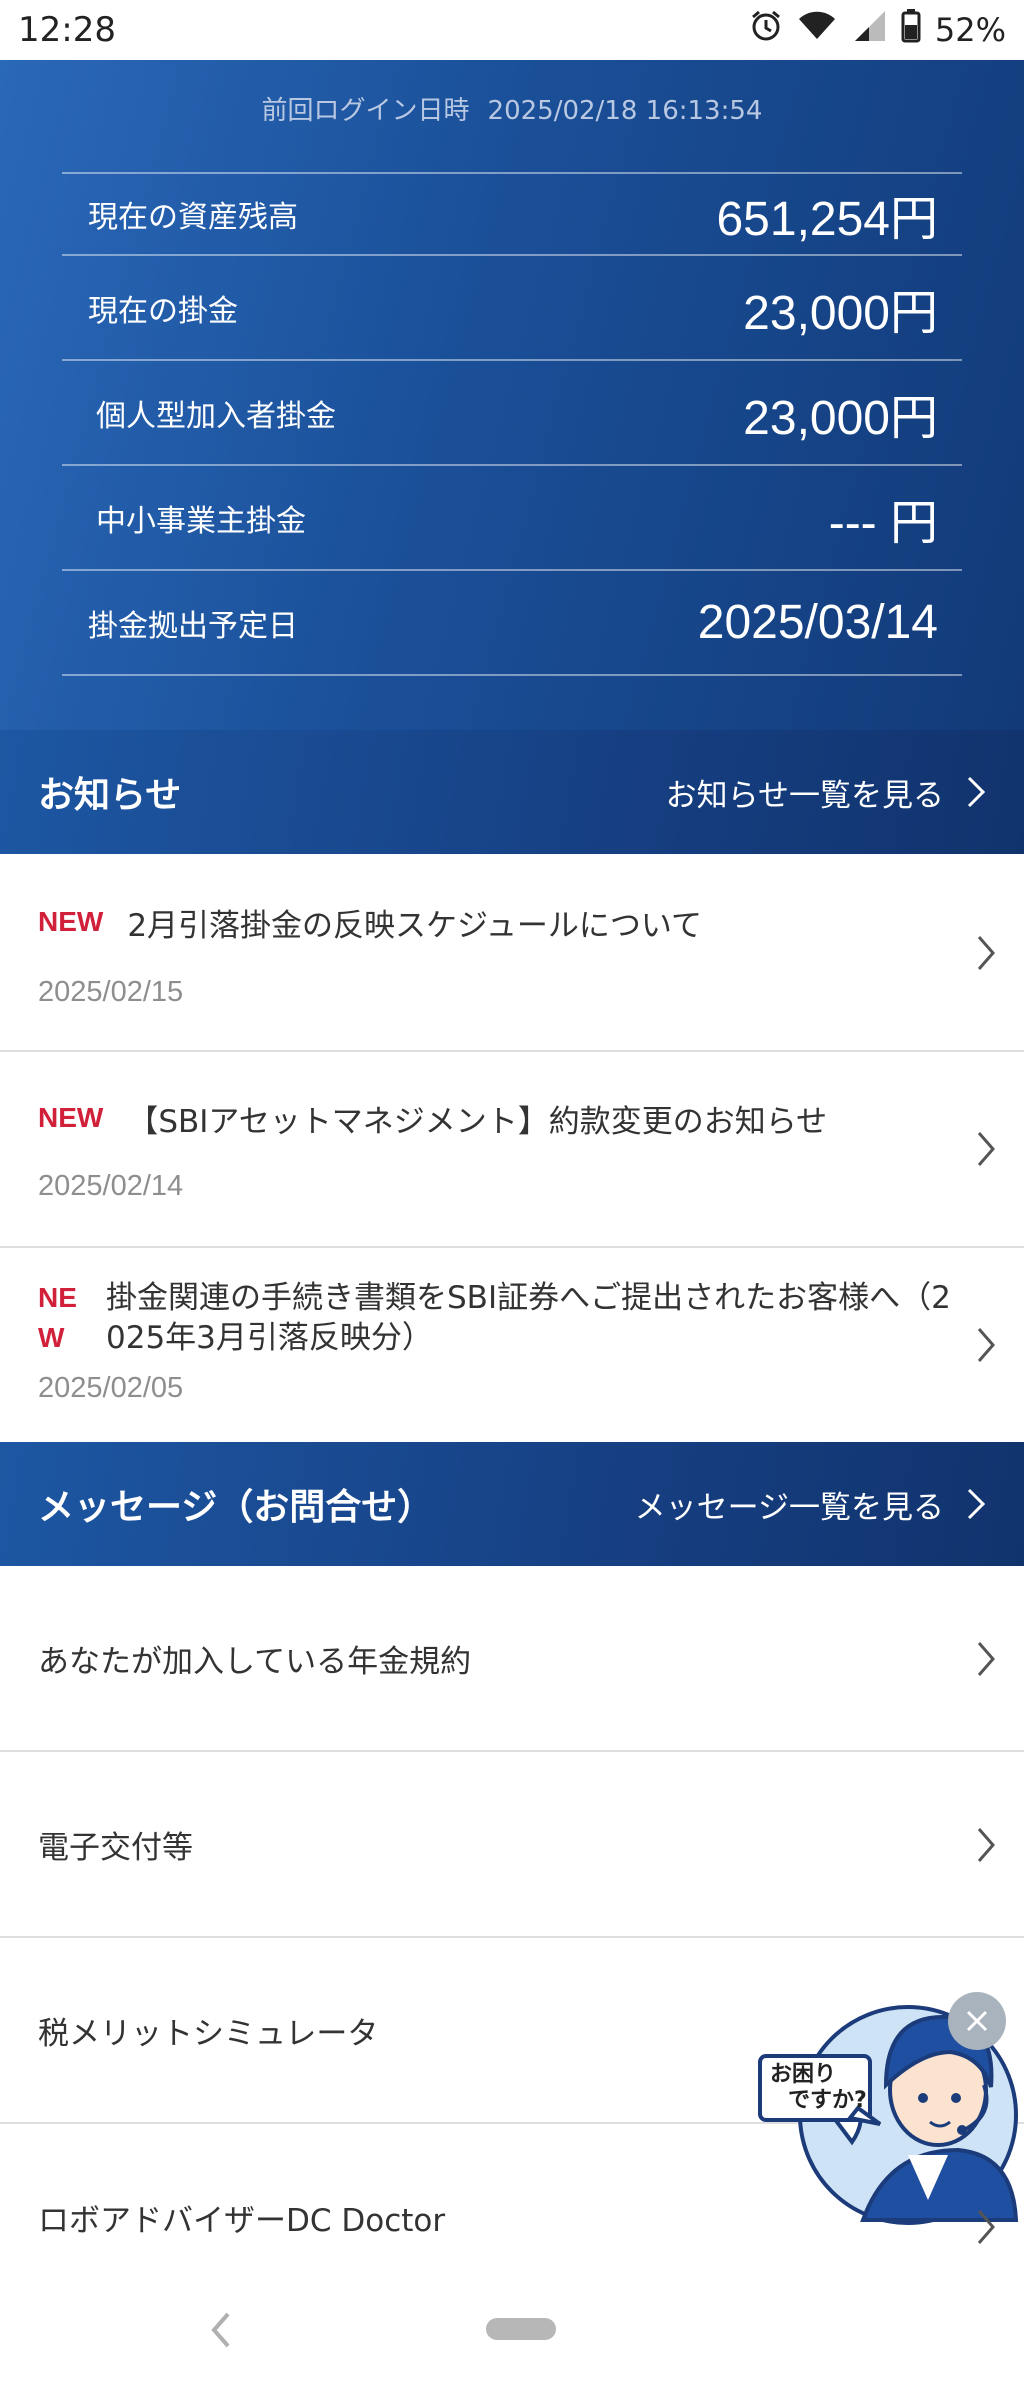  What do you see at coordinates (67, 30) in the screenshot?
I see `clock: 12:28` at bounding box center [67, 30].